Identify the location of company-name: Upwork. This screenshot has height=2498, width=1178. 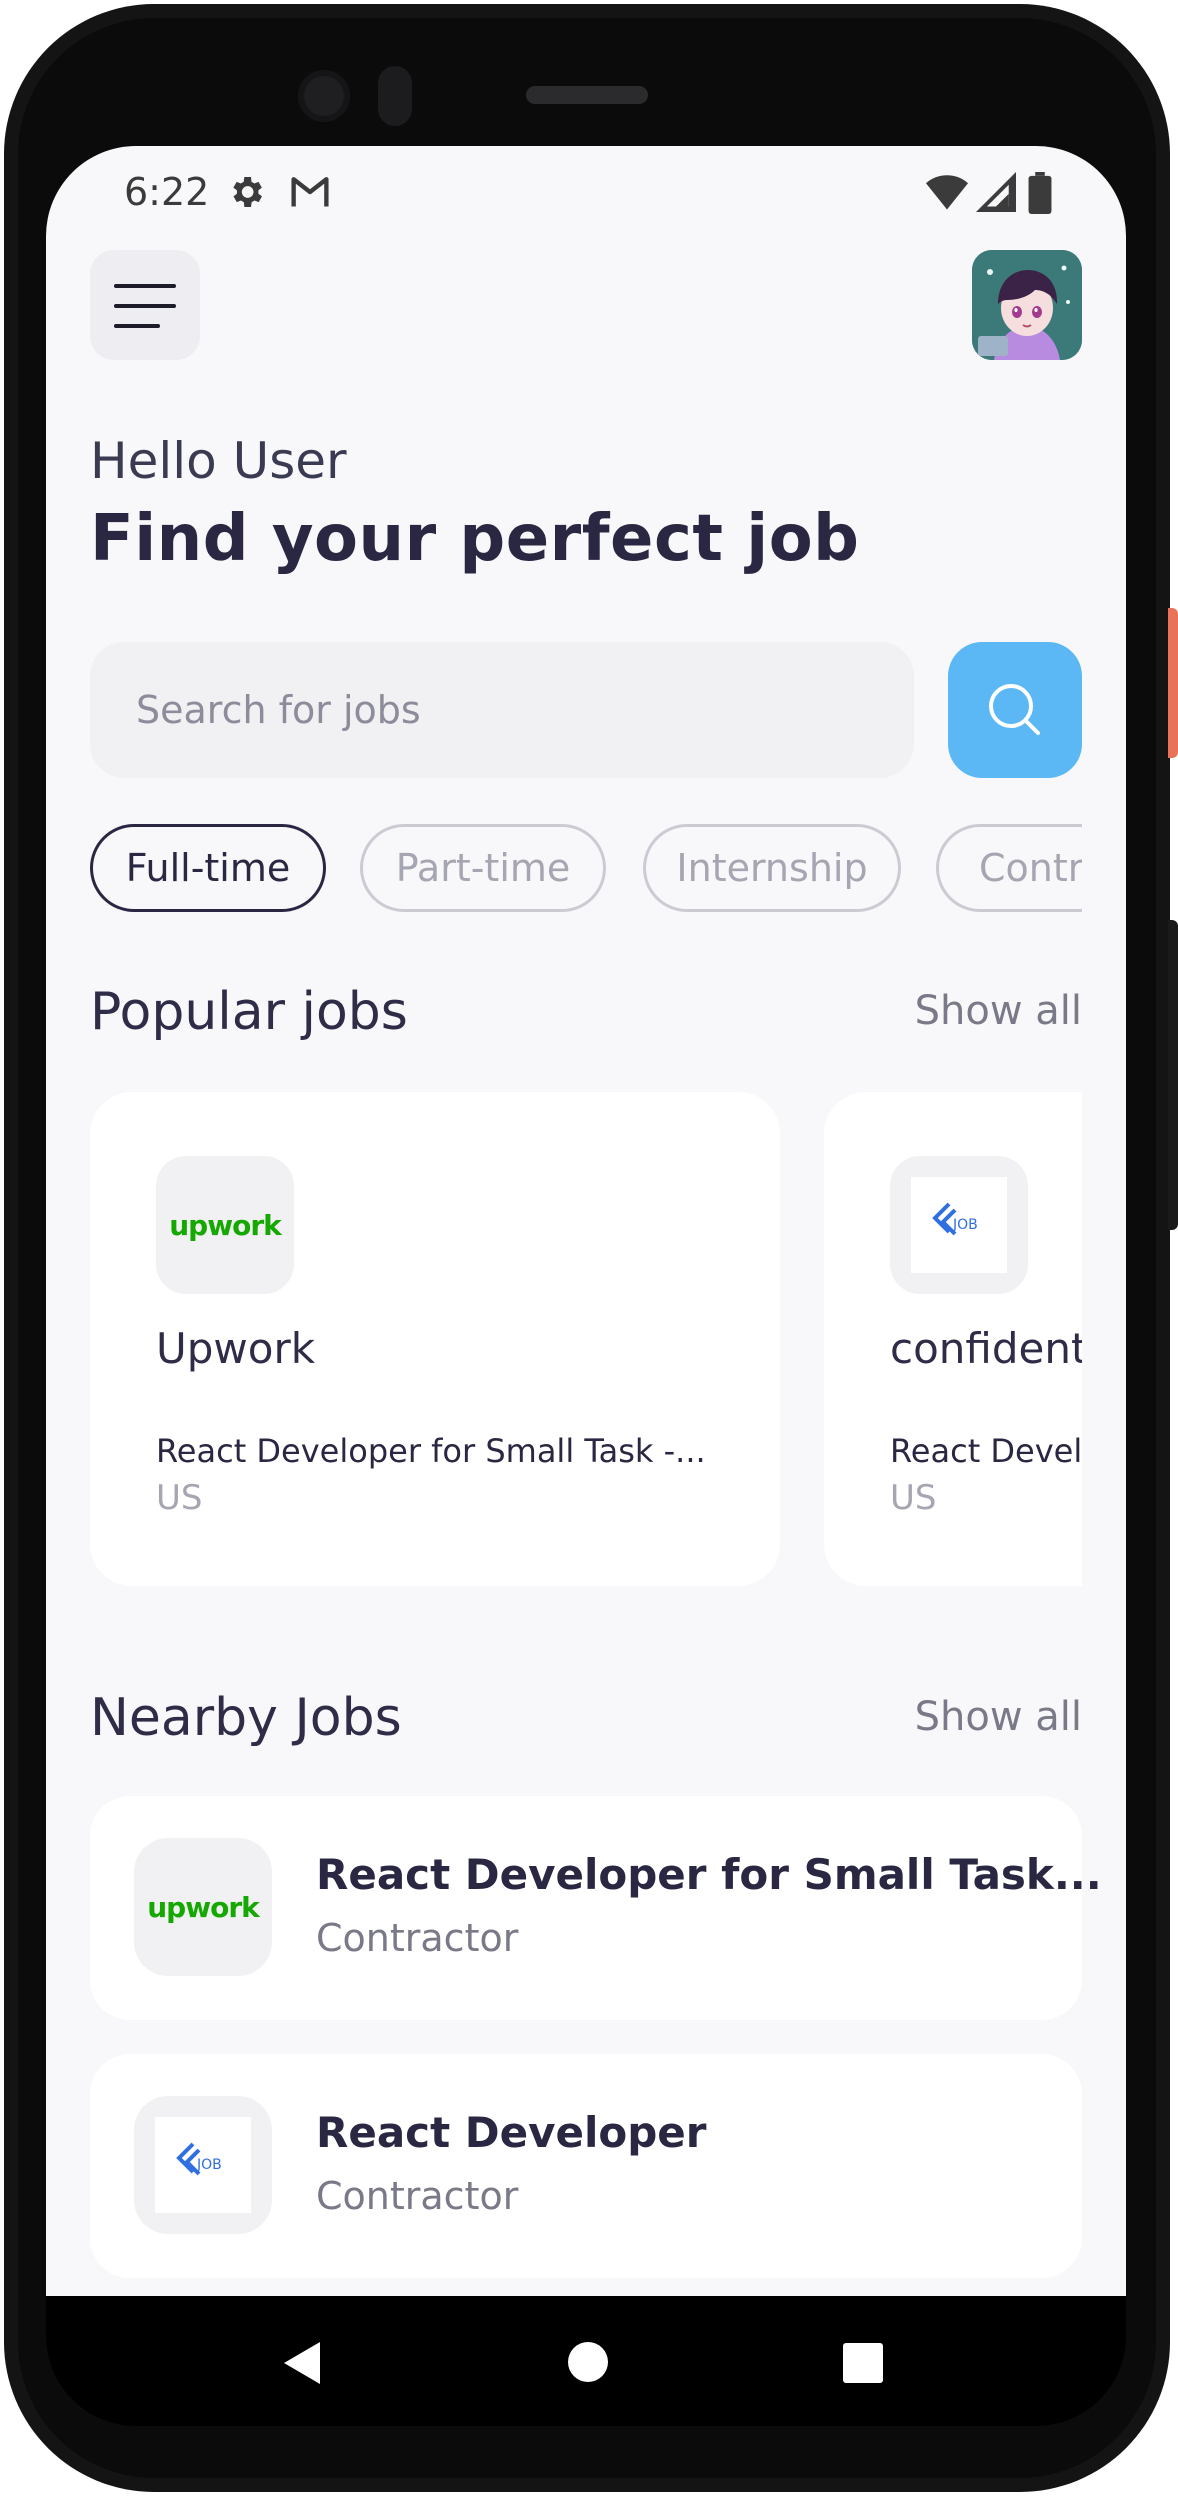
(236, 1348).